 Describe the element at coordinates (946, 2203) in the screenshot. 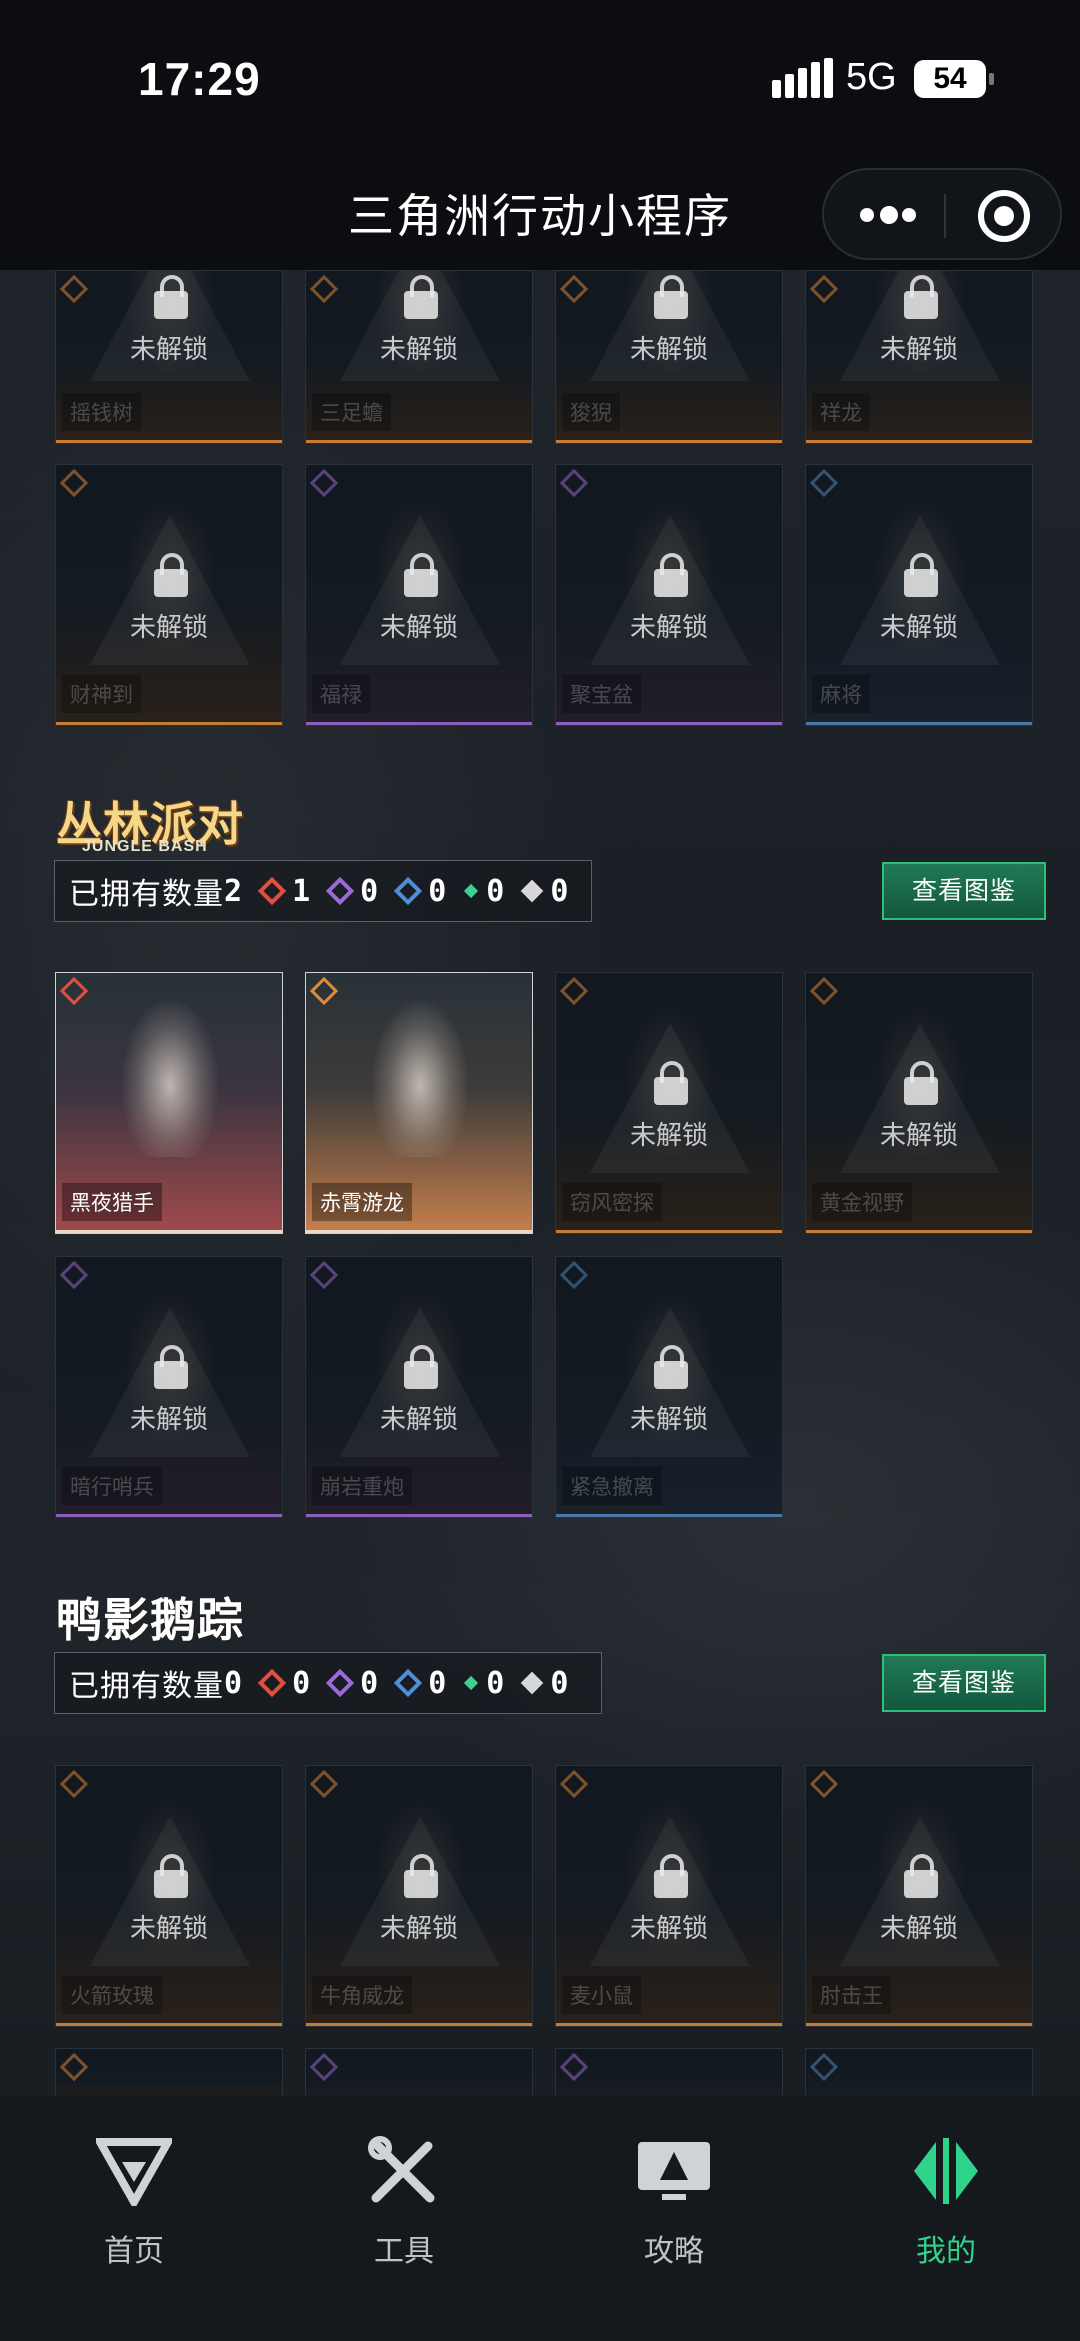

I see `tab-profile: 我的` at that location.